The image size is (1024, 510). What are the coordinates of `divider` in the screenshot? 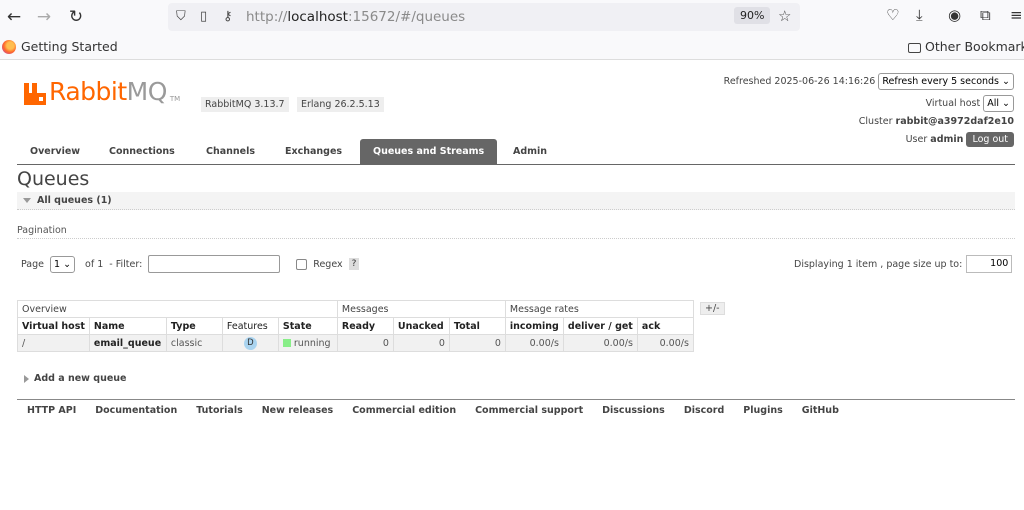 It's located at (516, 238).